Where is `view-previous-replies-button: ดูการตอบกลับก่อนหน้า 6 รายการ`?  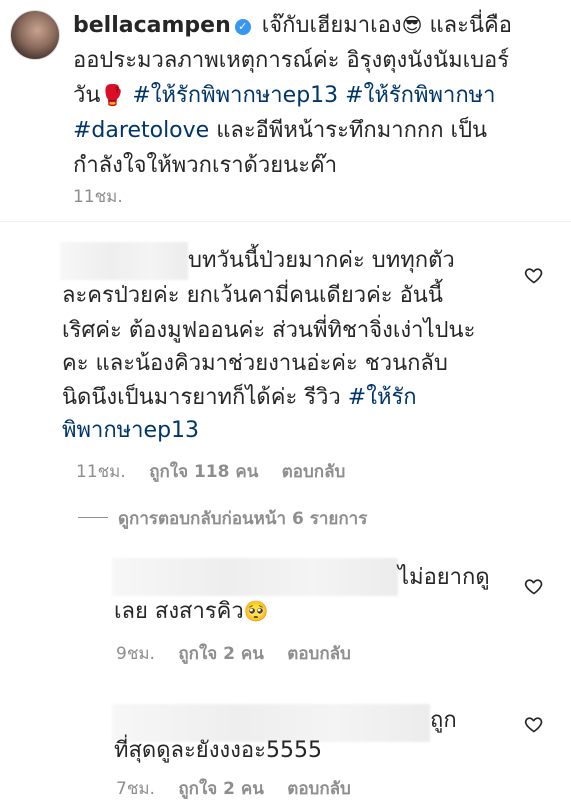
view-previous-replies-button: ดูการตอบกลับก่อนหน้า 6 รายการ is located at coordinates (222, 518).